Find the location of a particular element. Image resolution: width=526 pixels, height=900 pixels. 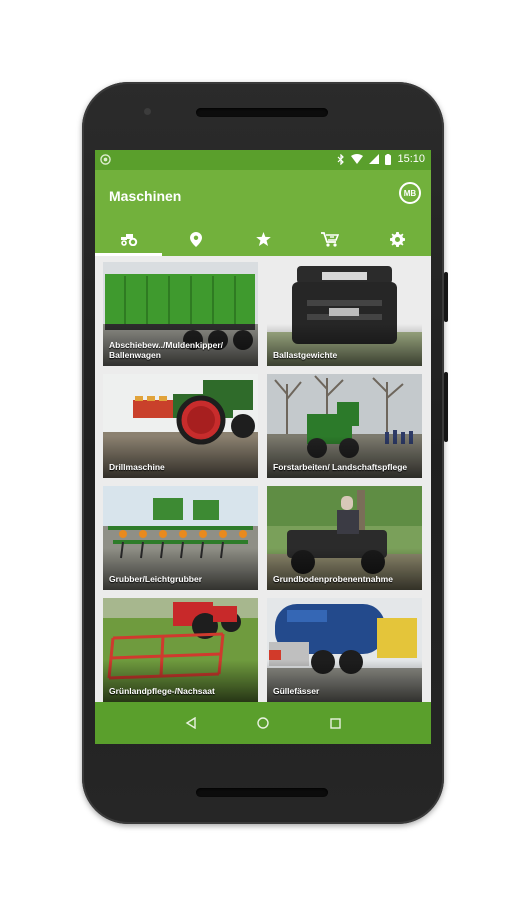

category-label: Forstarbeiten/ Landschaftspflege is located at coordinates (340, 467).